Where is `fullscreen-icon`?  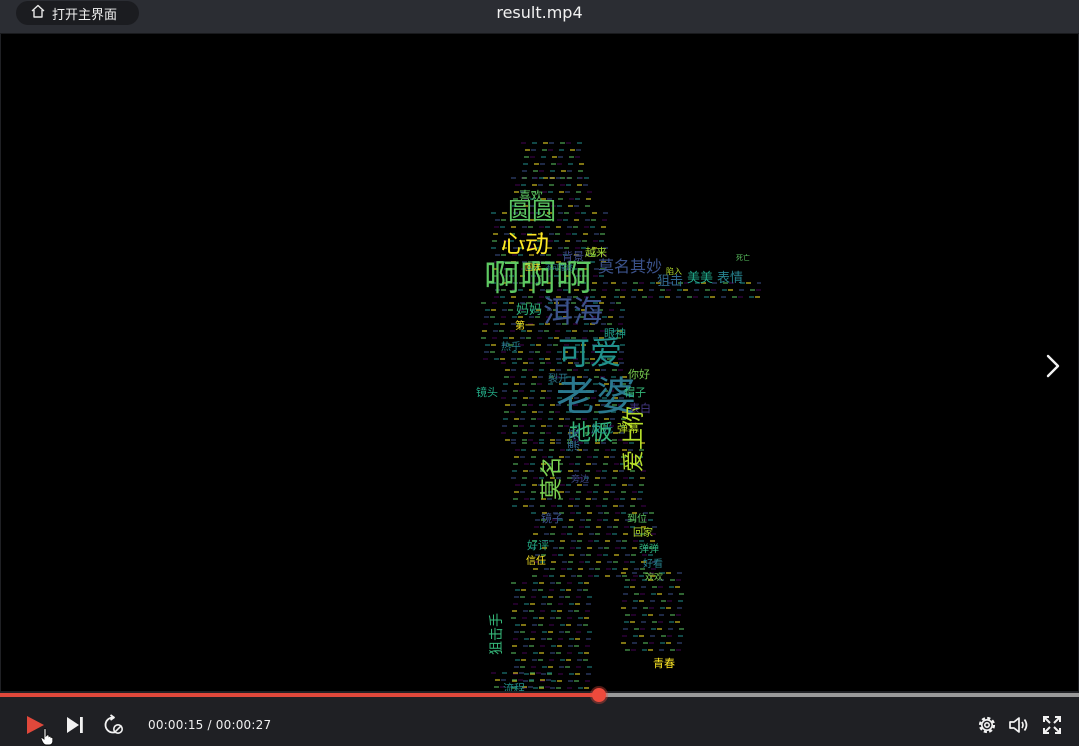
fullscreen-icon is located at coordinates (1052, 725).